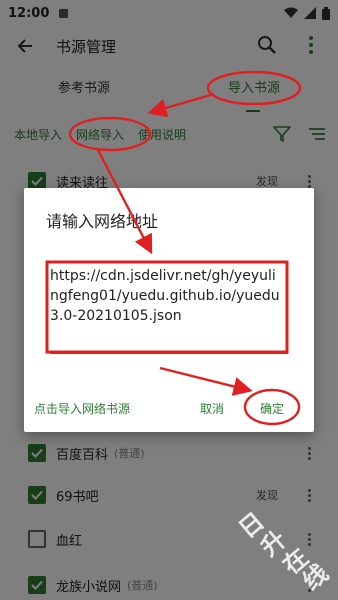 The width and height of the screenshot is (338, 600). I want to click on confirm-button: 确定, so click(272, 408).